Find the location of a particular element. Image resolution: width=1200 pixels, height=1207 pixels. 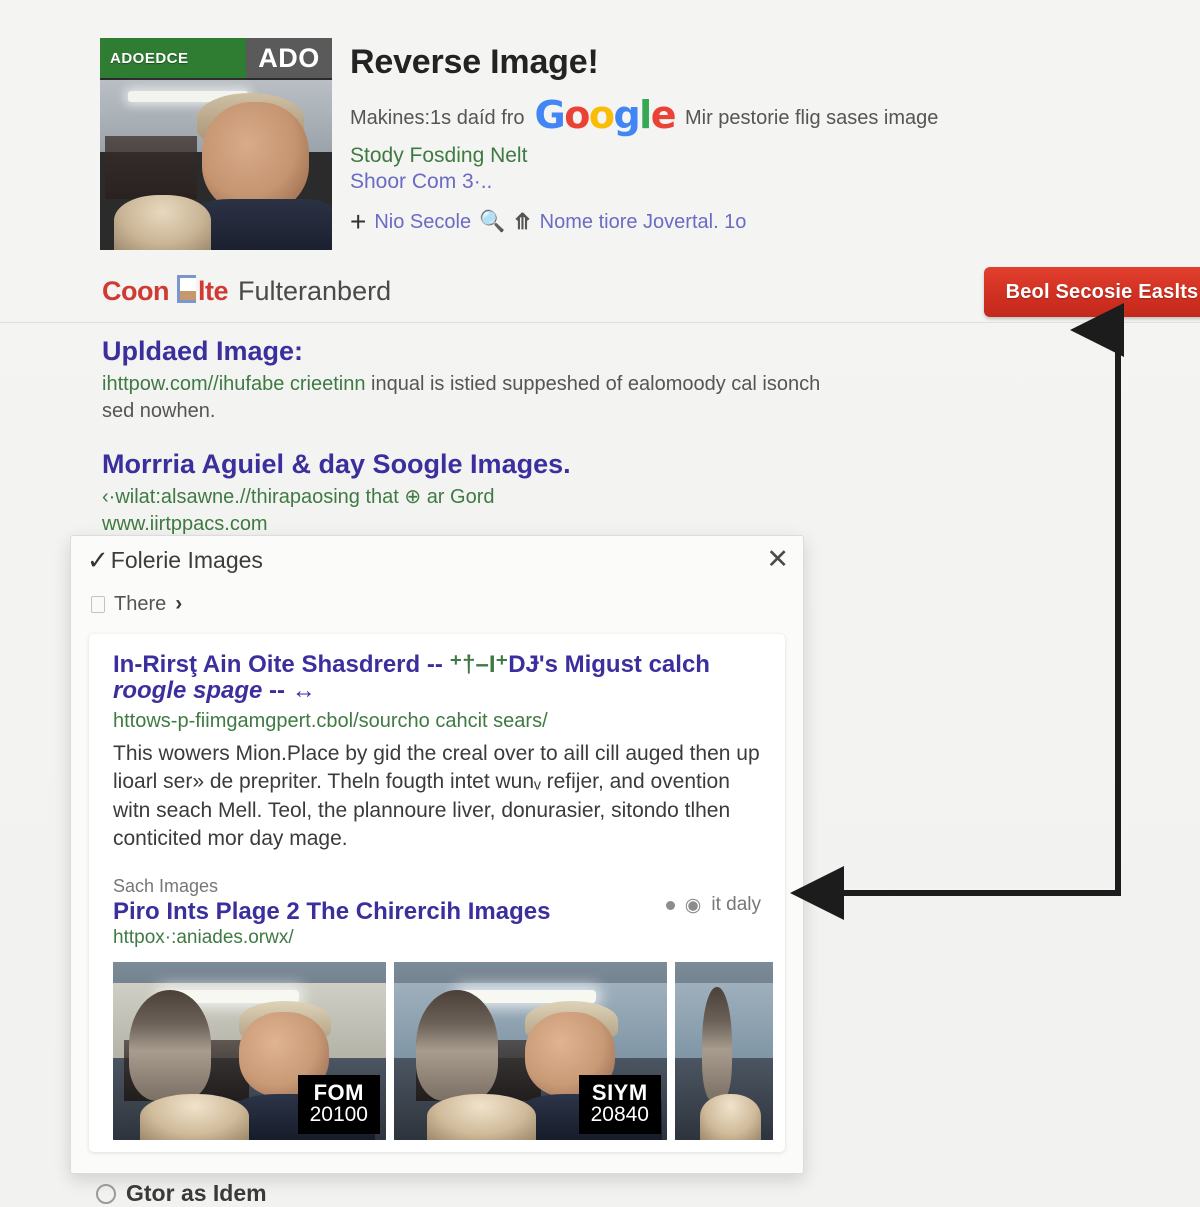

add-section-label: Nio Secole is located at coordinates (422, 222).